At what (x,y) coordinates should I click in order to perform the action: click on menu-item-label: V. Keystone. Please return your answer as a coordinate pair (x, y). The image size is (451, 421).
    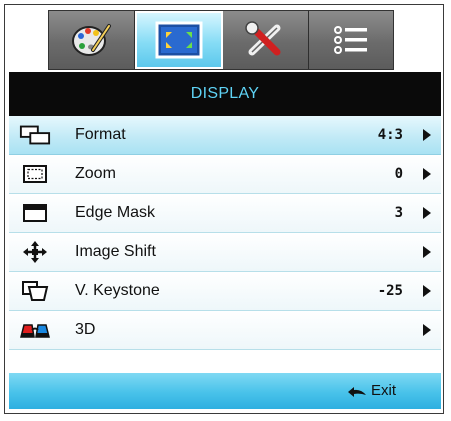
    Looking at the image, I should click on (117, 290).